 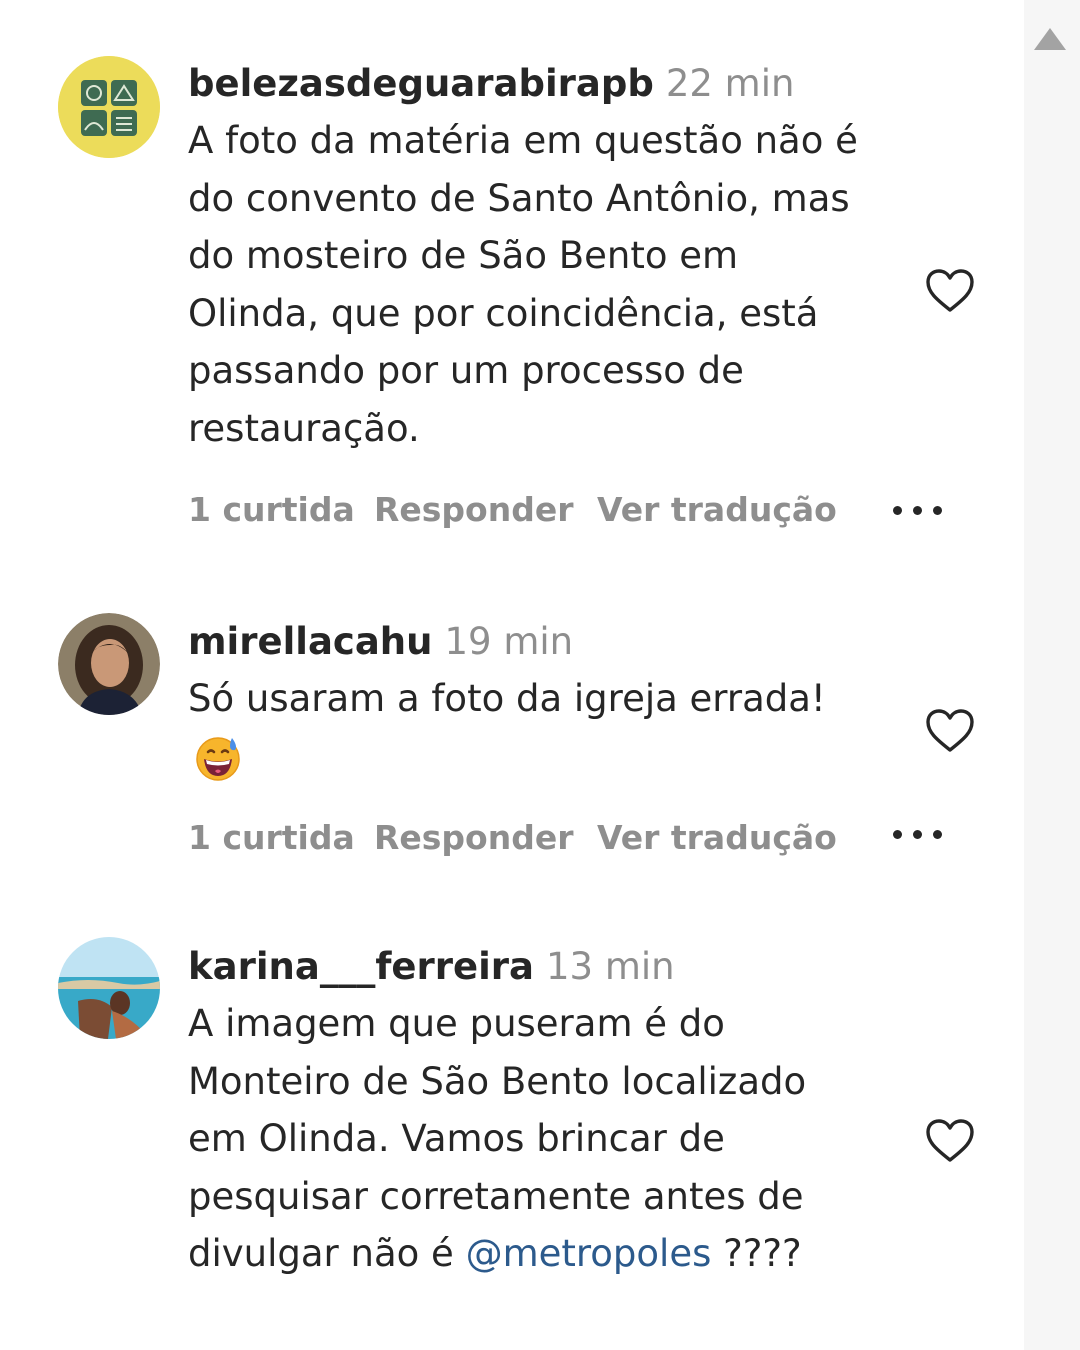 I want to click on comment-timestamp: 19 min, so click(x=509, y=641).